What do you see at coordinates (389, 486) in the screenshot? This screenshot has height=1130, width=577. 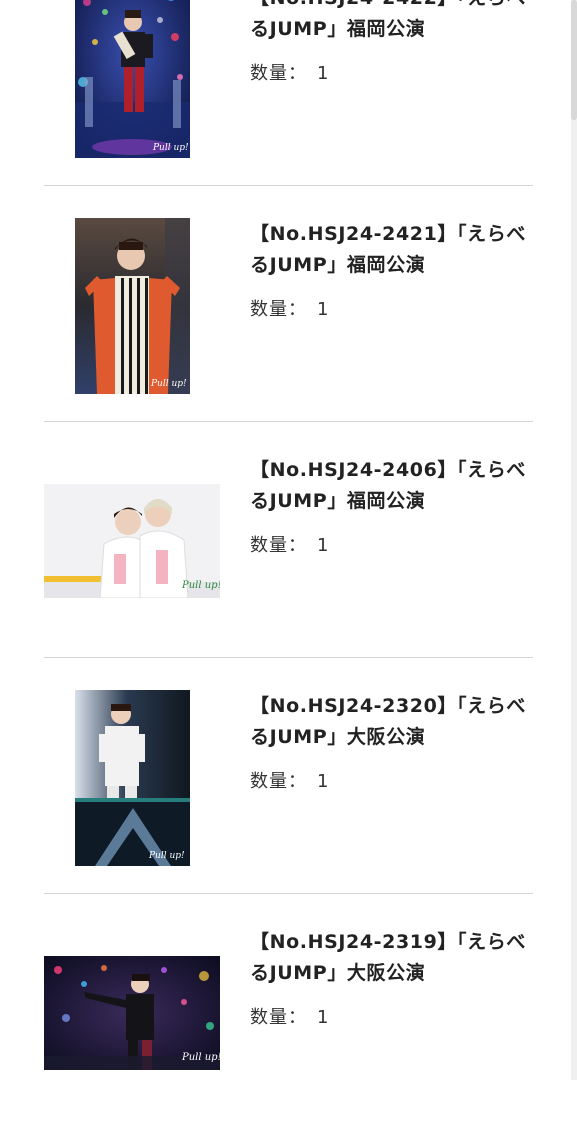 I see `item-title: 【No.HSJ24-2406】「えらべるJUMP」福岡公演` at bounding box center [389, 486].